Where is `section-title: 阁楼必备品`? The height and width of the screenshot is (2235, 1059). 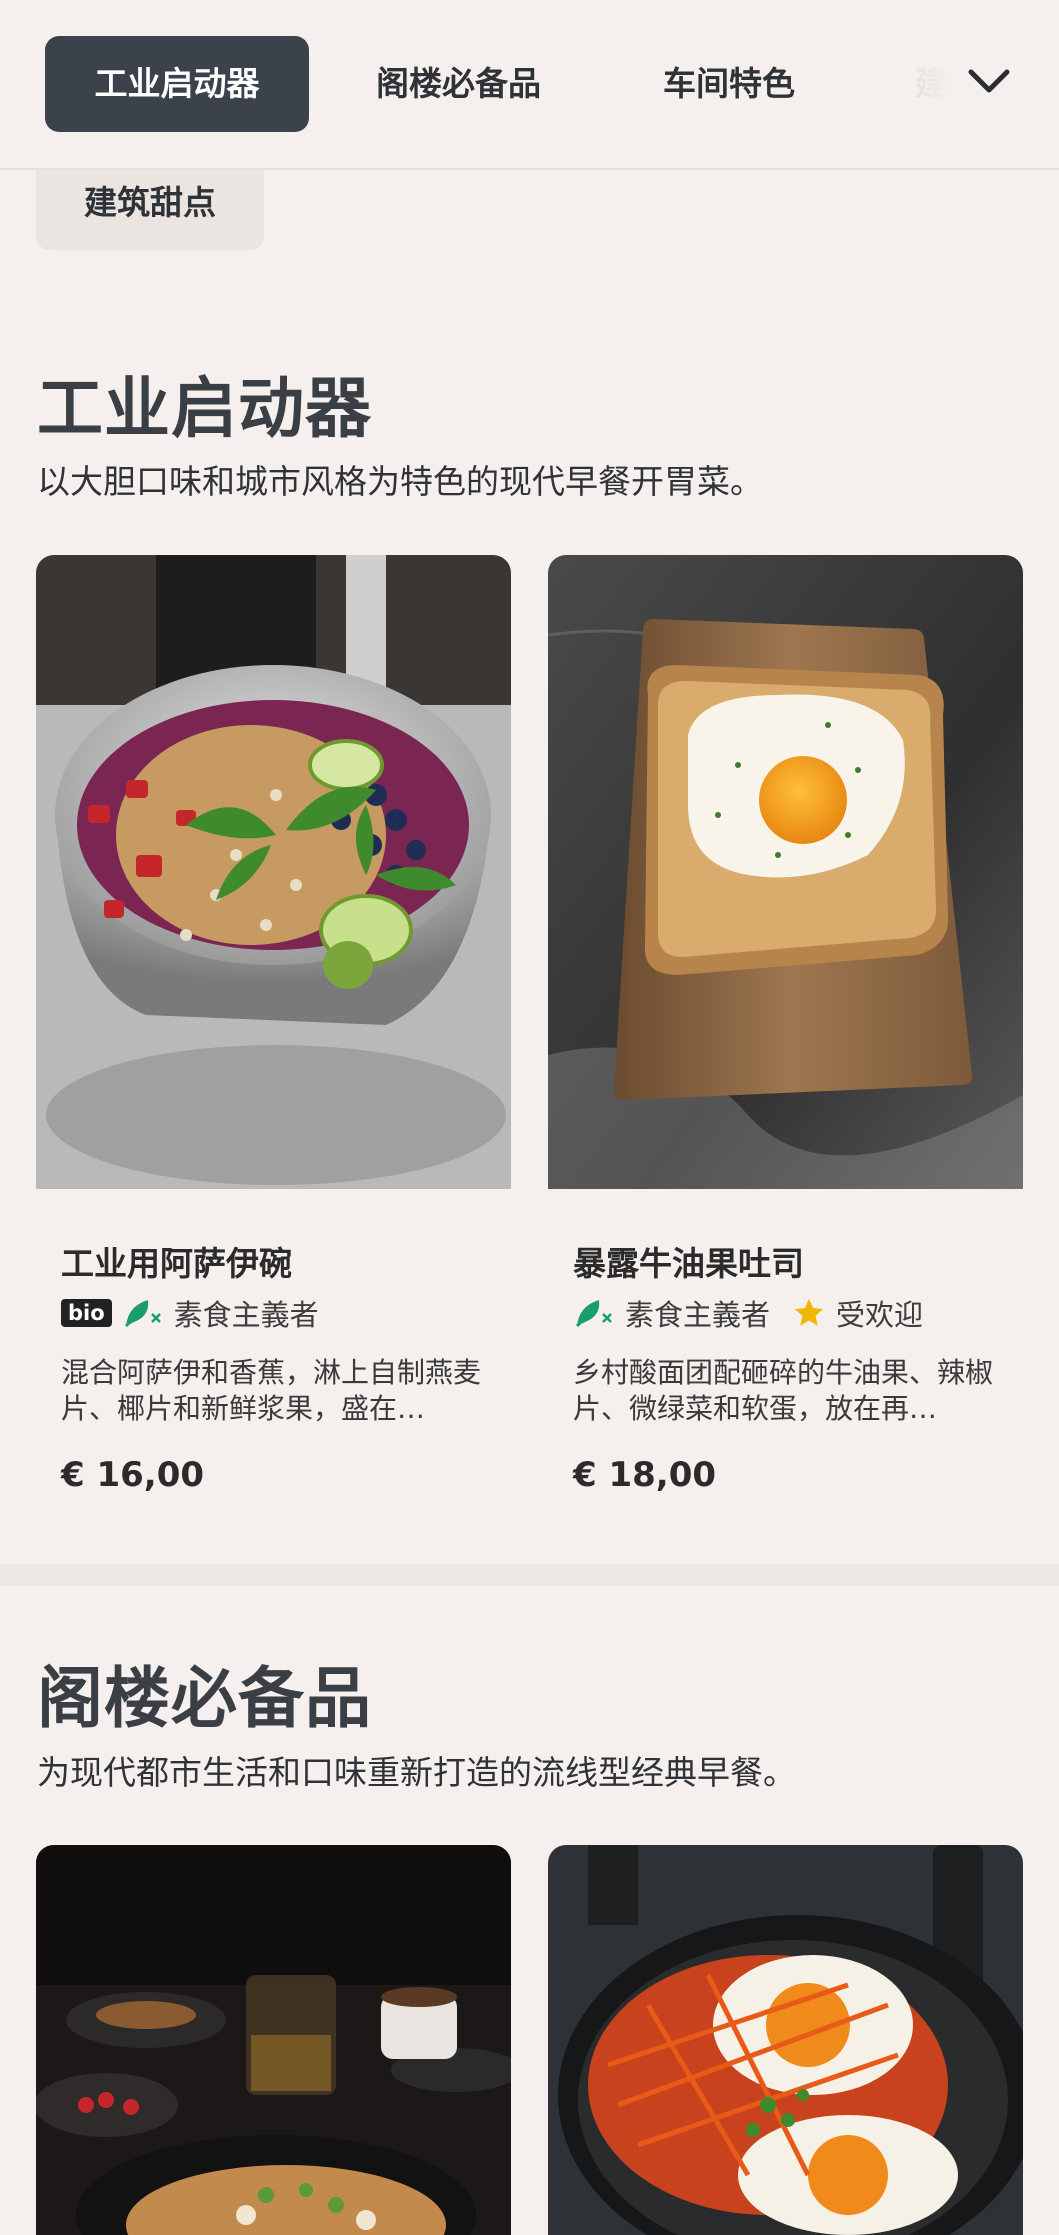
section-title: 阁楼必备品 is located at coordinates (204, 1698).